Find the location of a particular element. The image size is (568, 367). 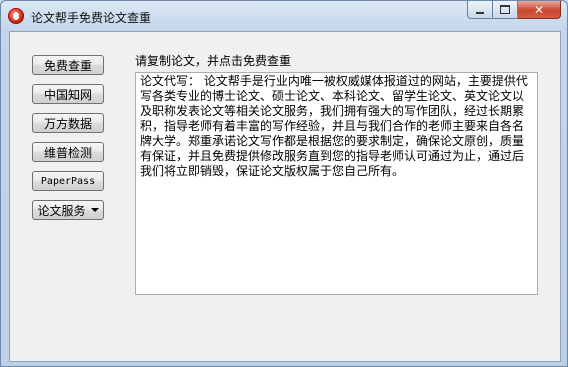

cnki-label: 中国知网 is located at coordinates (67, 94).